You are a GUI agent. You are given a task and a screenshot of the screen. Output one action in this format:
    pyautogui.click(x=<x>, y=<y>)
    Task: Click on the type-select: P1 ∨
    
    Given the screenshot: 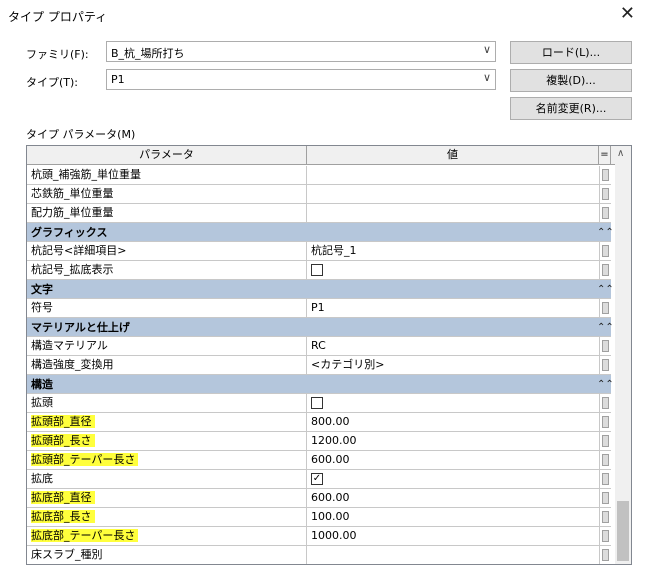 What is the action you would take?
    pyautogui.click(x=301, y=79)
    